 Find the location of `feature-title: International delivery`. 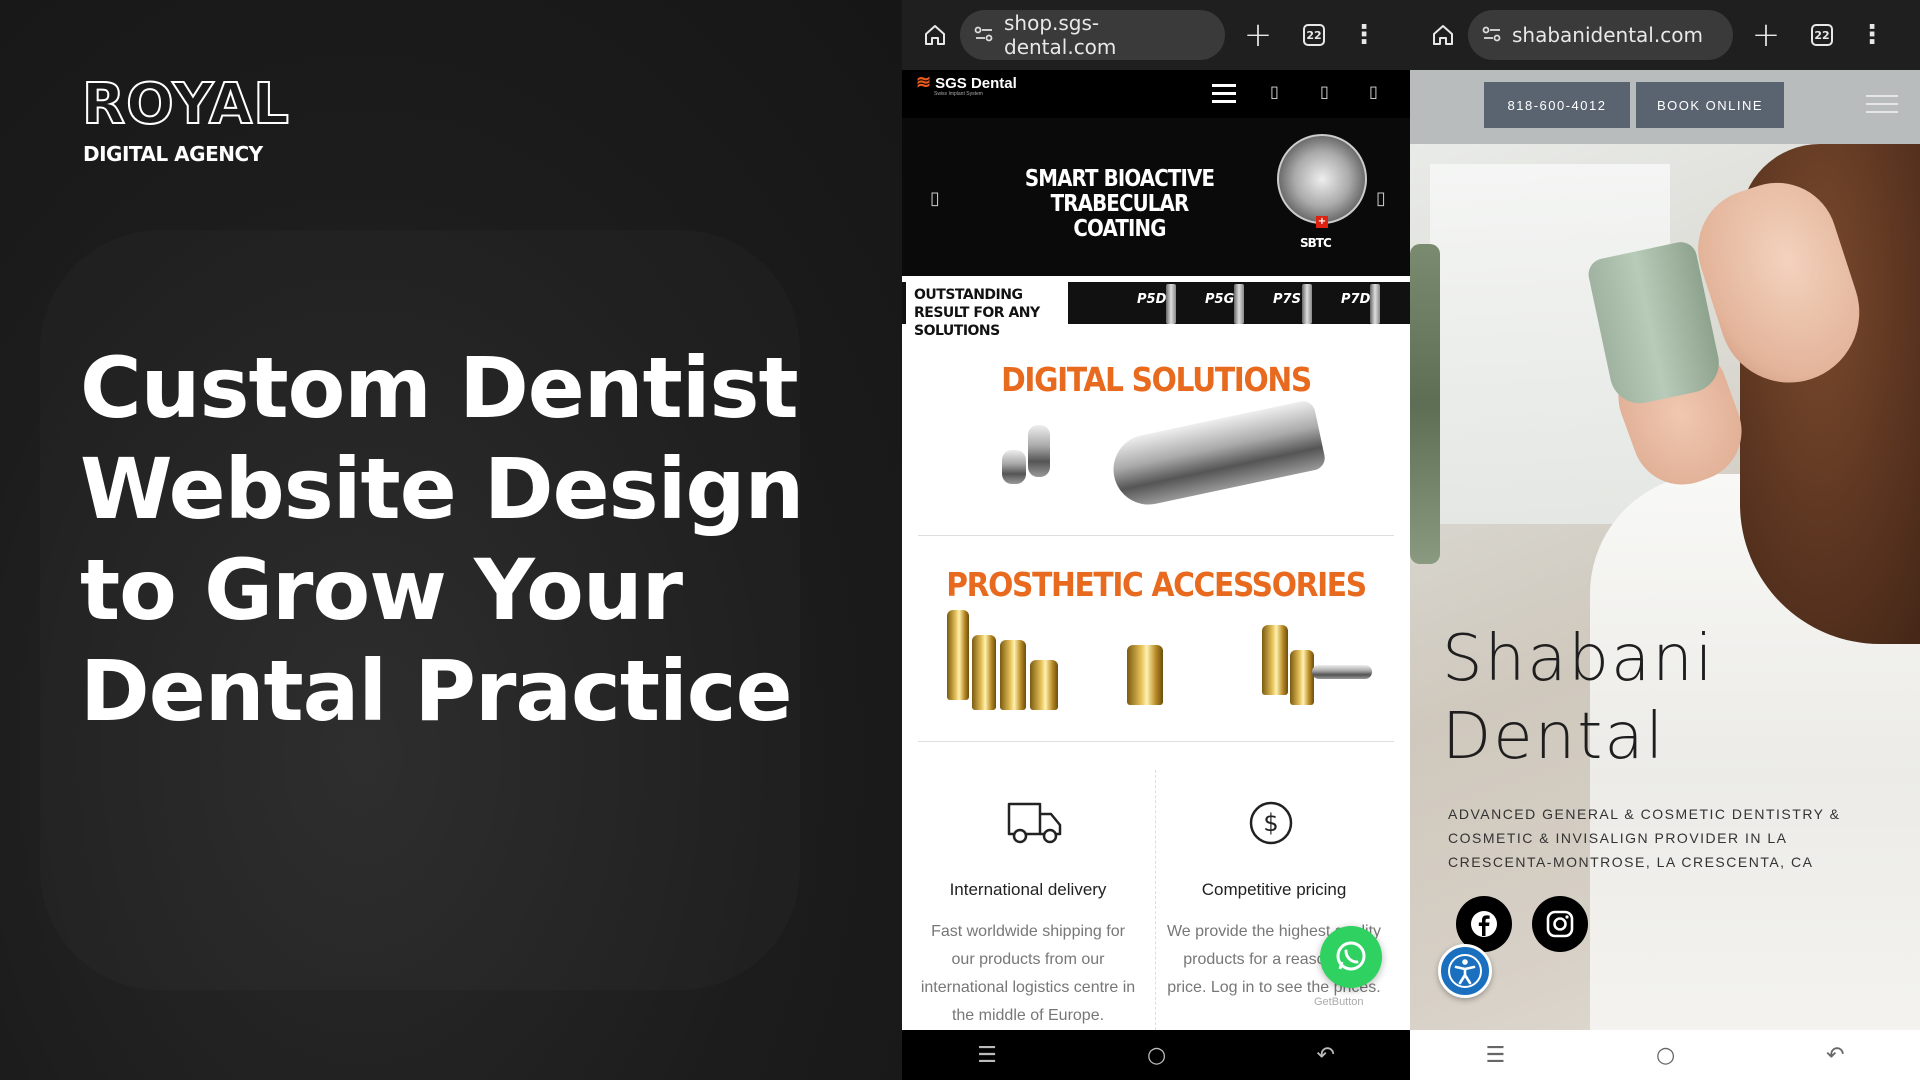

feature-title: International delivery is located at coordinates (1028, 889).